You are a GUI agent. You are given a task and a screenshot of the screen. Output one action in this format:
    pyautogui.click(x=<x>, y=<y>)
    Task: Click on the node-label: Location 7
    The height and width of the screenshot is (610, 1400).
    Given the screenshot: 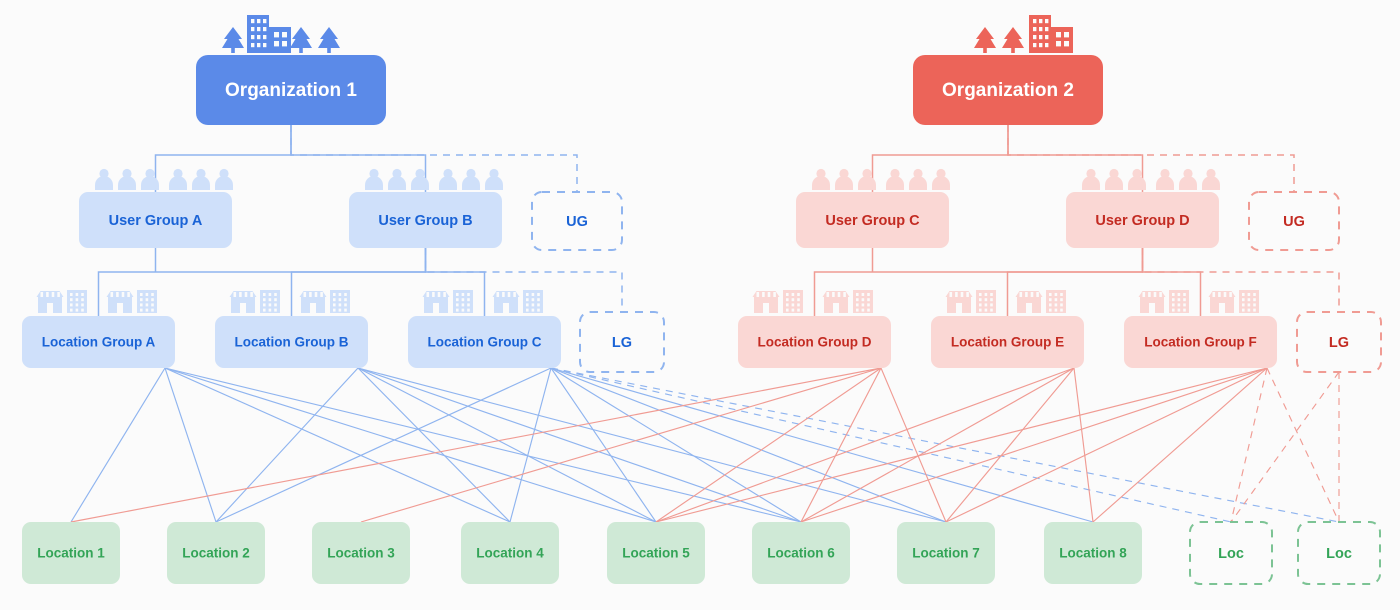 What is the action you would take?
    pyautogui.click(x=946, y=553)
    